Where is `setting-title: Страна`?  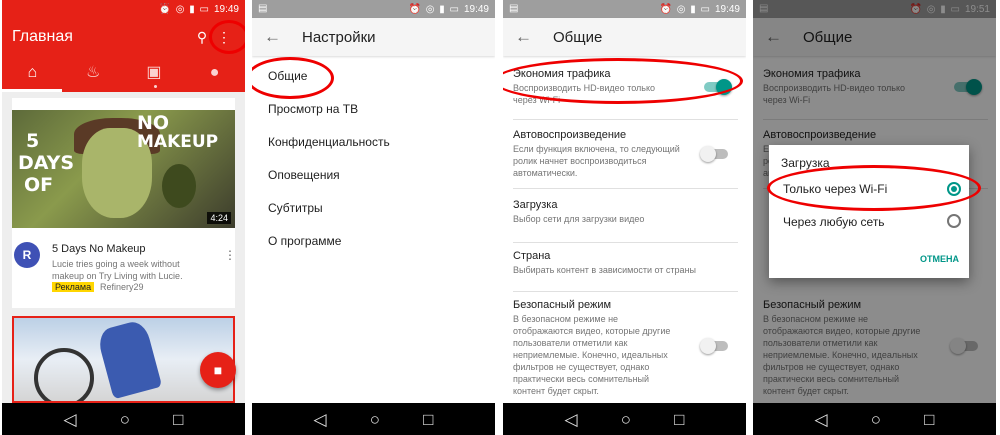
setting-title: Страна is located at coordinates (532, 256).